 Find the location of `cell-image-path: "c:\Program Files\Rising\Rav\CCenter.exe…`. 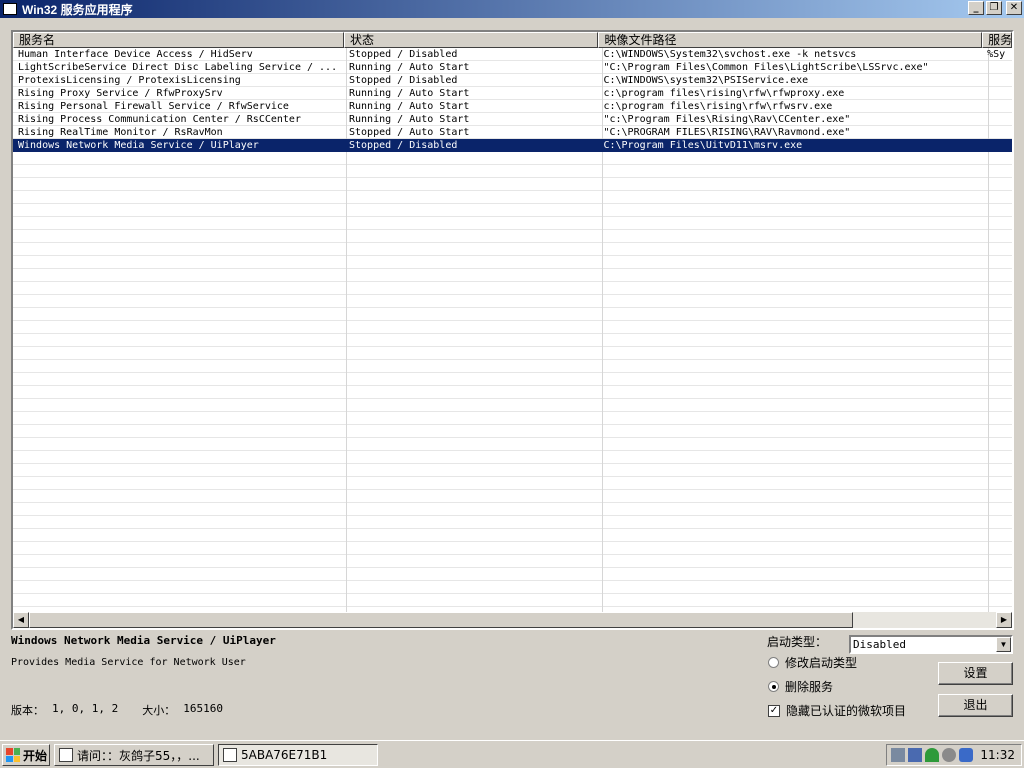

cell-image-path: "c:\Program Files\Rising\Rav\CCenter.exe… is located at coordinates (727, 119).